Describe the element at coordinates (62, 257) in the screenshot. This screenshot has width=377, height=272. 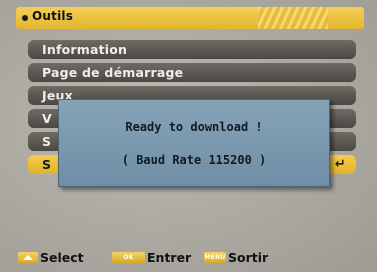
I see `hint-select-label: Select` at that location.